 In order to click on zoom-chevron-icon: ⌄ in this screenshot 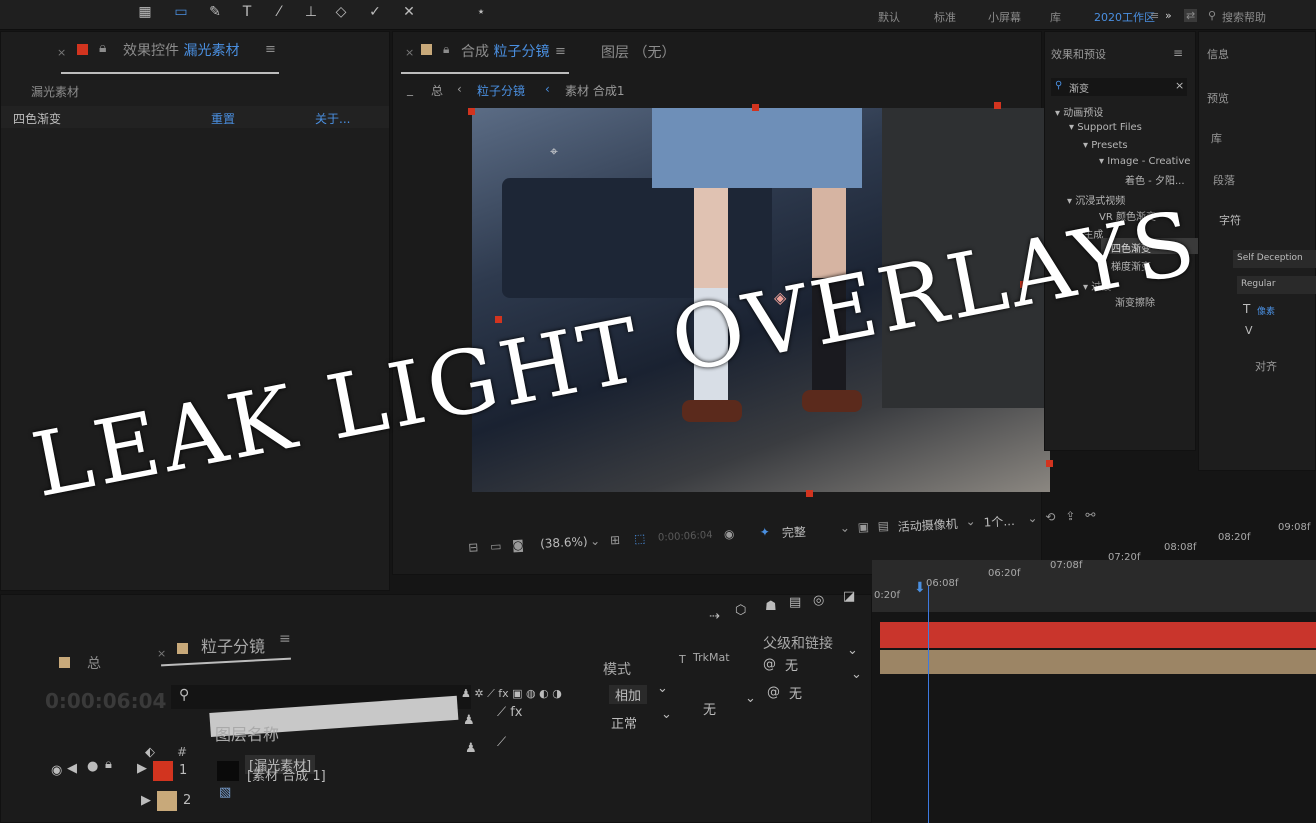, I will do `click(595, 541)`.